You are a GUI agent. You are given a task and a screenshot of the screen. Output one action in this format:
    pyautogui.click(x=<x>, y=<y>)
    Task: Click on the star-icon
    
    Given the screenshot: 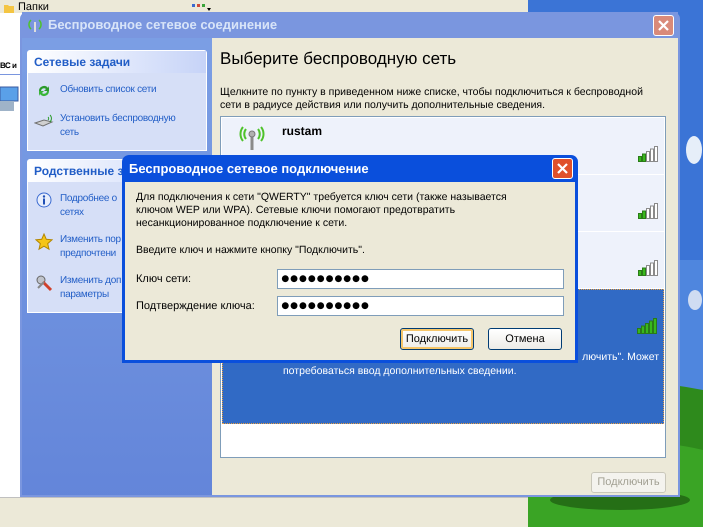 What is the action you would take?
    pyautogui.click(x=44, y=242)
    